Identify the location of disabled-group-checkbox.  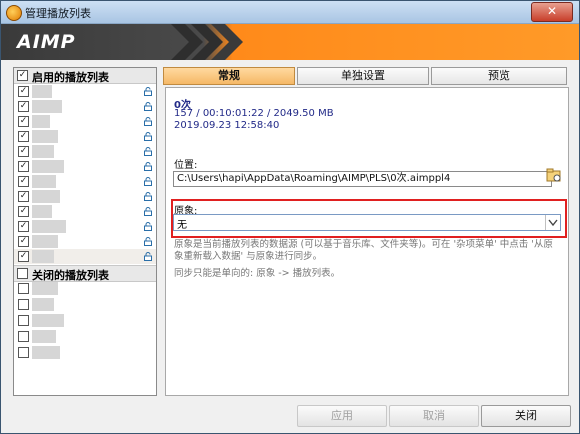
(22, 273).